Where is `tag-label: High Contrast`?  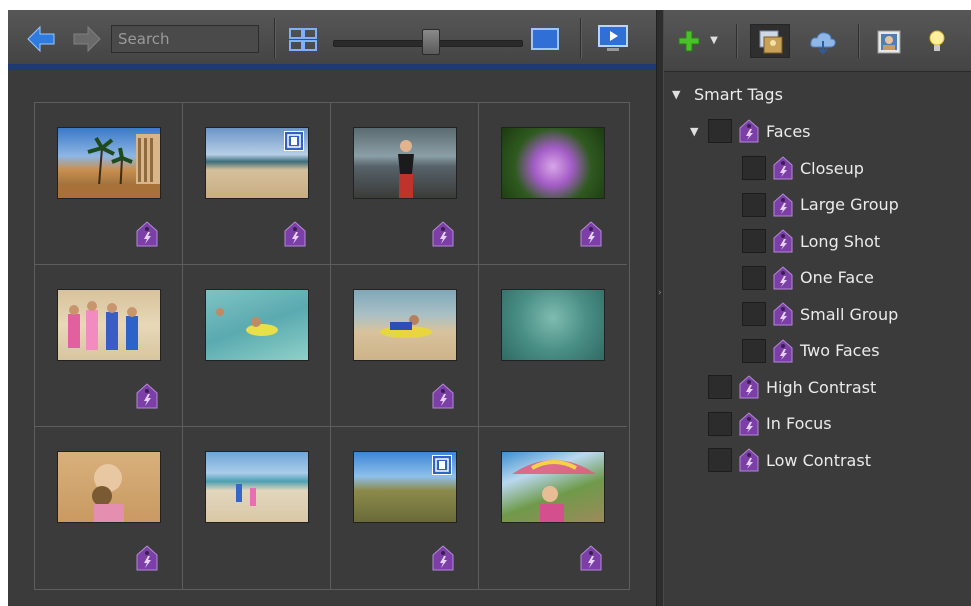 tag-label: High Contrast is located at coordinates (821, 387).